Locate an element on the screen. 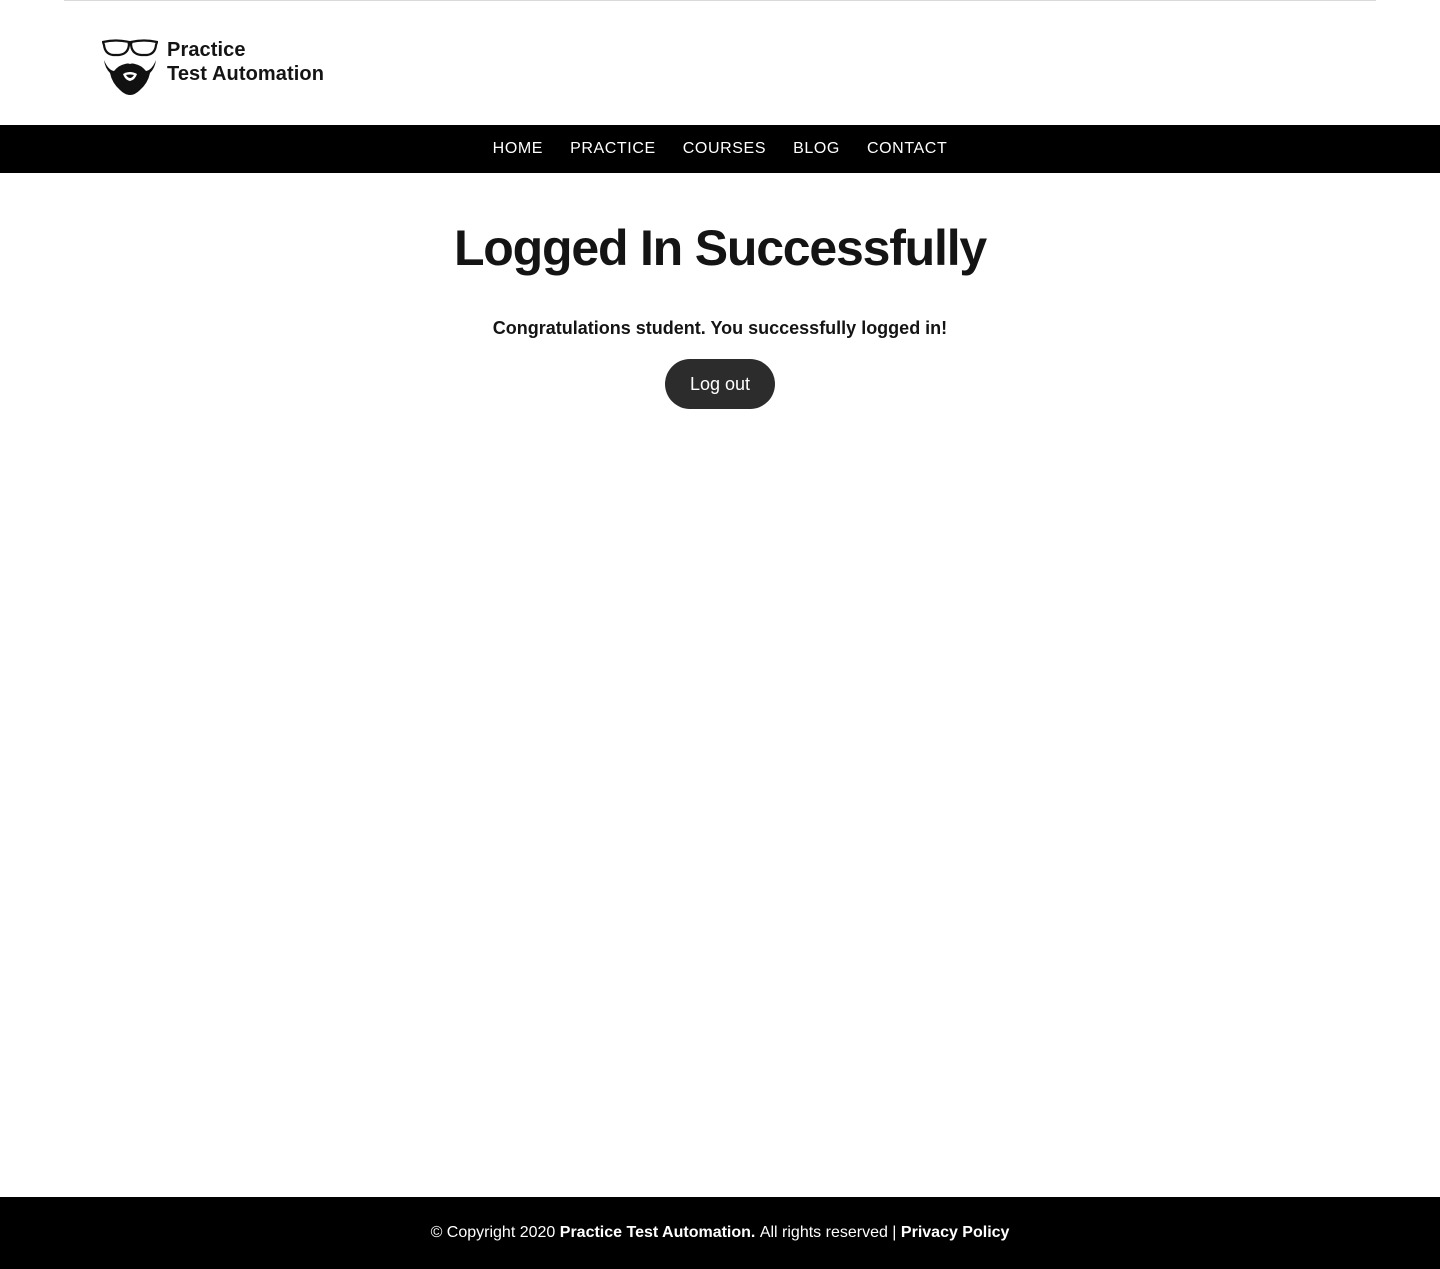 The image size is (1440, 1269). footer-copyright: © Copyright 2020 is located at coordinates (493, 1232).